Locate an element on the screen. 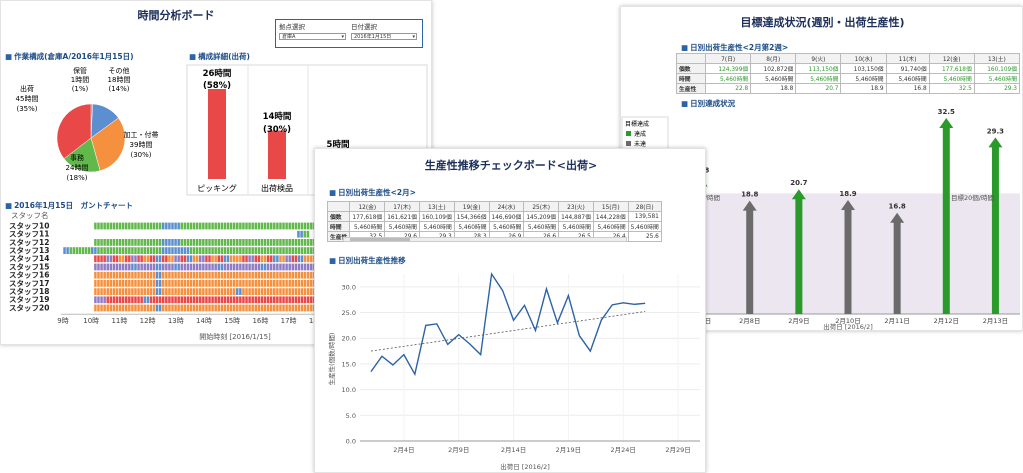 The width and height of the screenshot is (1023, 473). achievement-bar is located at coordinates (897, 267).